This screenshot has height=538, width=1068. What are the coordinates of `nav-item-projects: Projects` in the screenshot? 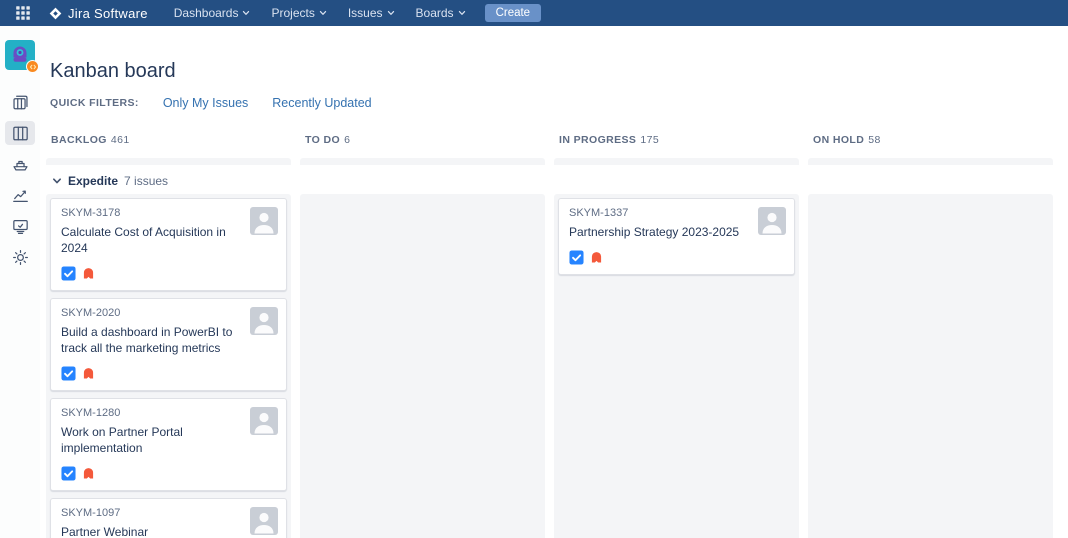 It's located at (299, 13).